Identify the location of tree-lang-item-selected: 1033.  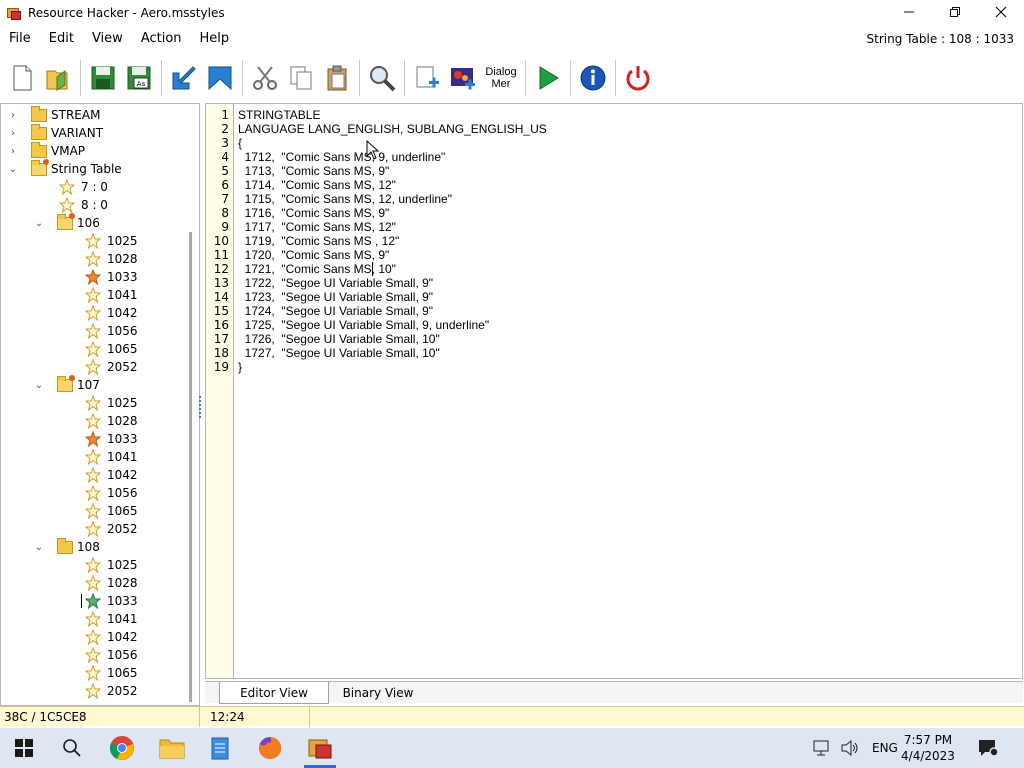
(109, 601).